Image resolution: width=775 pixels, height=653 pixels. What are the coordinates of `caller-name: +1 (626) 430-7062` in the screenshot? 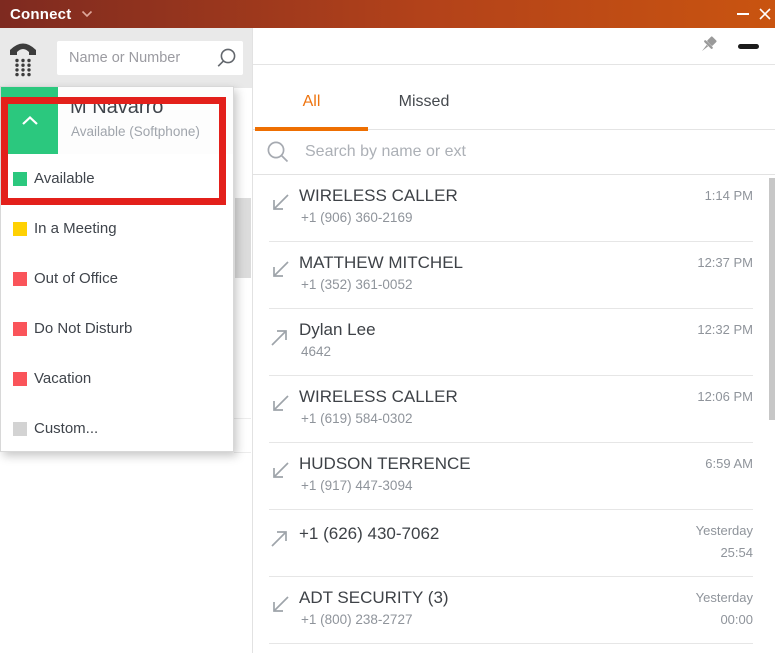 It's located at (369, 533).